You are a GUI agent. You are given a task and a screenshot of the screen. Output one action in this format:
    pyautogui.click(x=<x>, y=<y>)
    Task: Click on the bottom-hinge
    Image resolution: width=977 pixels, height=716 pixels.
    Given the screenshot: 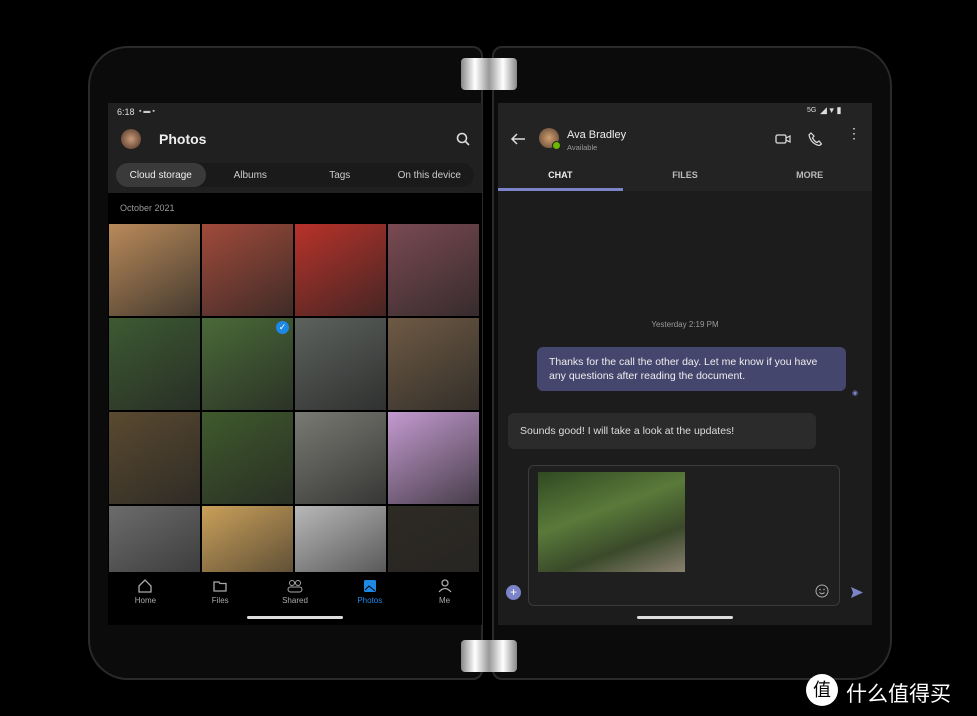 What is the action you would take?
    pyautogui.click(x=489, y=656)
    